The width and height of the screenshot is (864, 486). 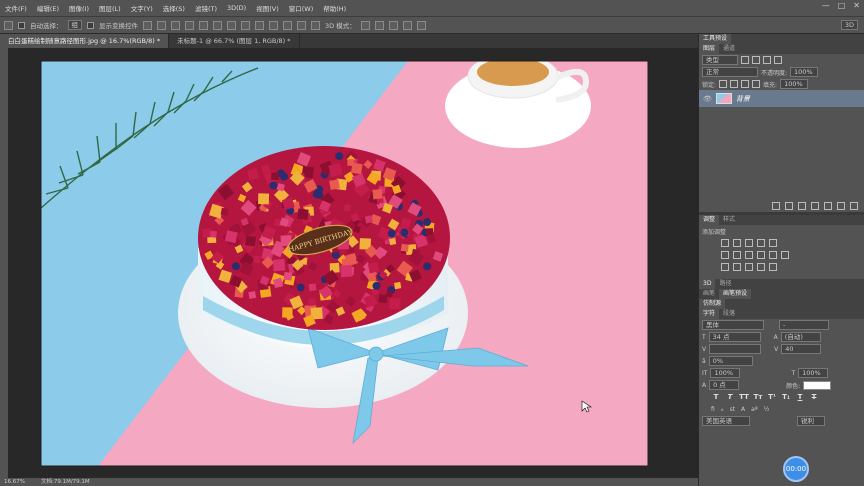 What do you see at coordinates (849, 25) in the screenshot?
I see `workspace-select: 3D` at bounding box center [849, 25].